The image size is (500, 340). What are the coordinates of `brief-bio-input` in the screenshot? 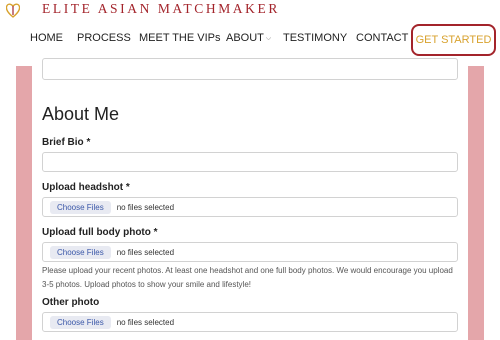 It's located at (250, 162).